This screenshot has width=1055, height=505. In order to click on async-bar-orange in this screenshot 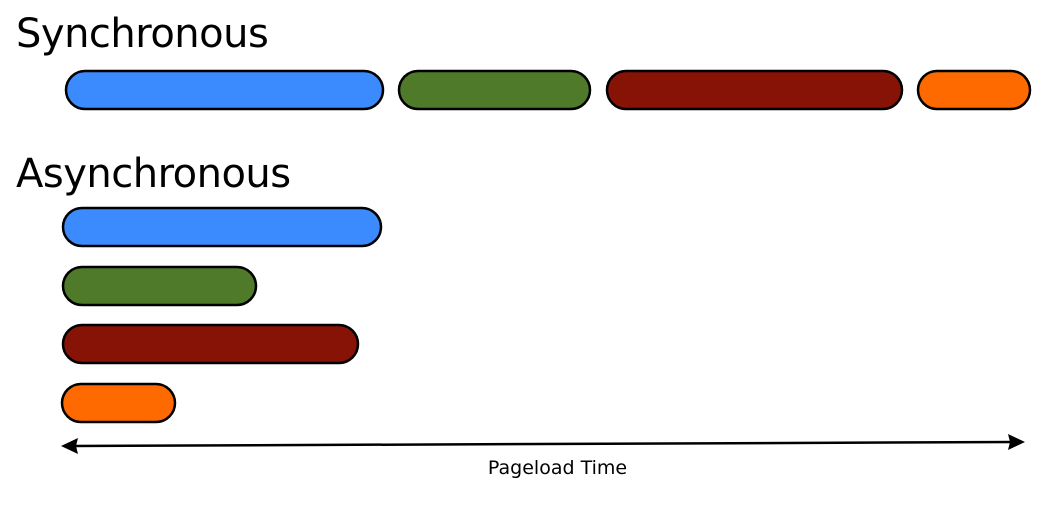, I will do `click(118, 403)`.